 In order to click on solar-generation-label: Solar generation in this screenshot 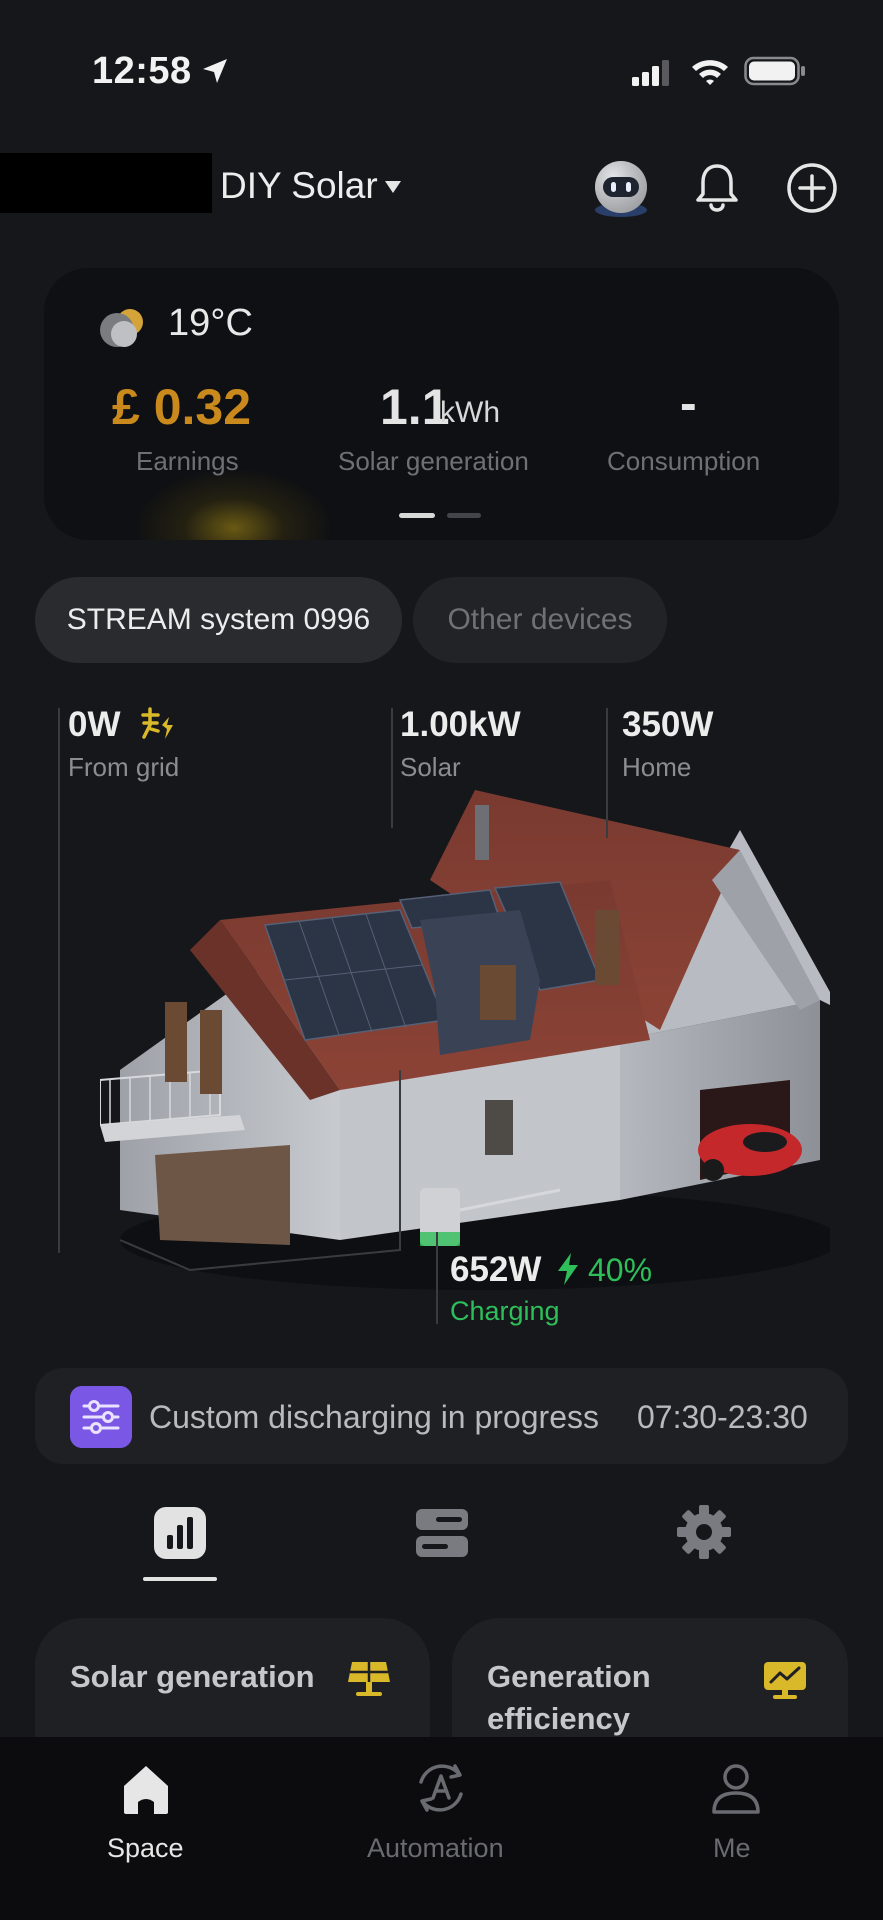, I will do `click(433, 461)`.